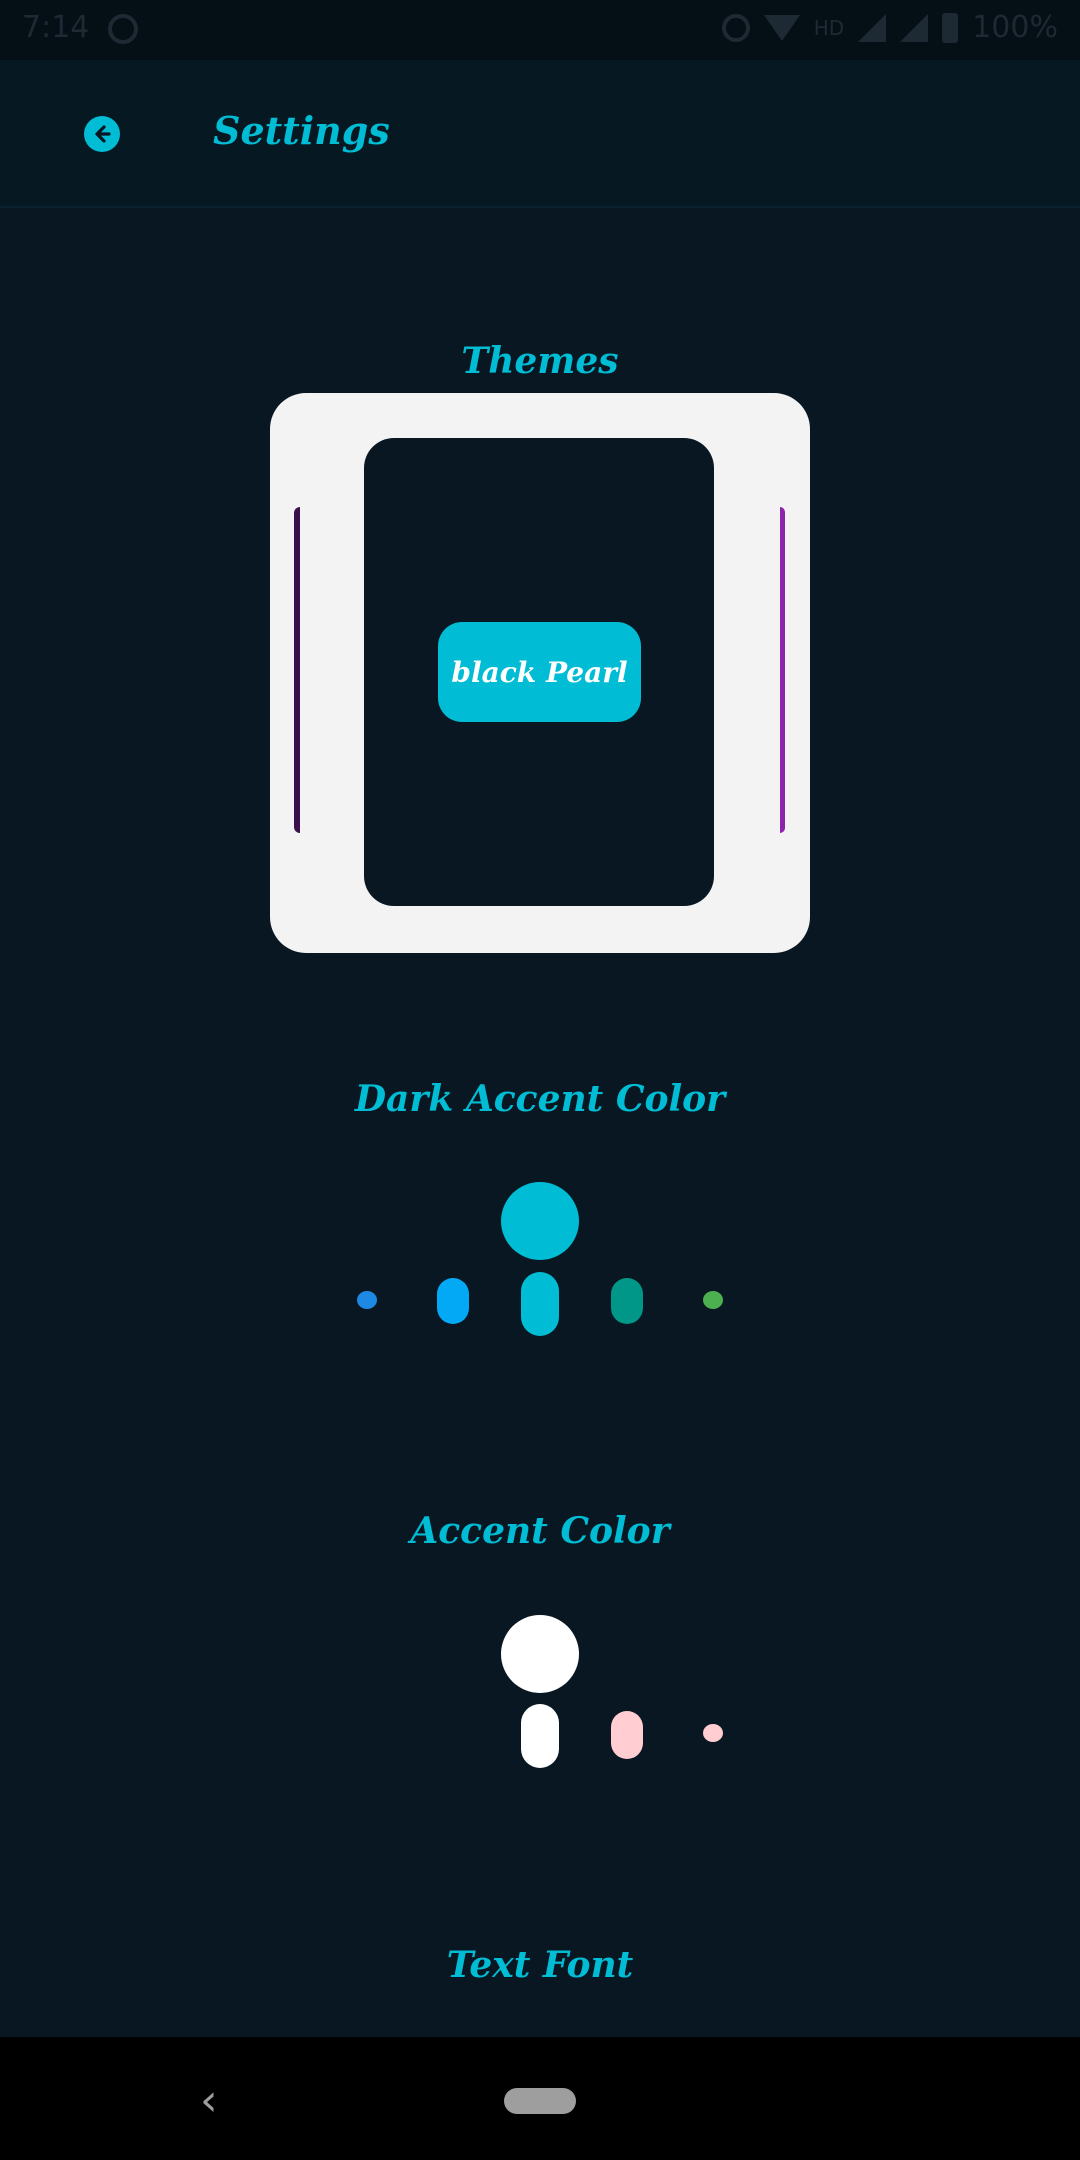  What do you see at coordinates (297, 670) in the screenshot?
I see `prev-theme-edge` at bounding box center [297, 670].